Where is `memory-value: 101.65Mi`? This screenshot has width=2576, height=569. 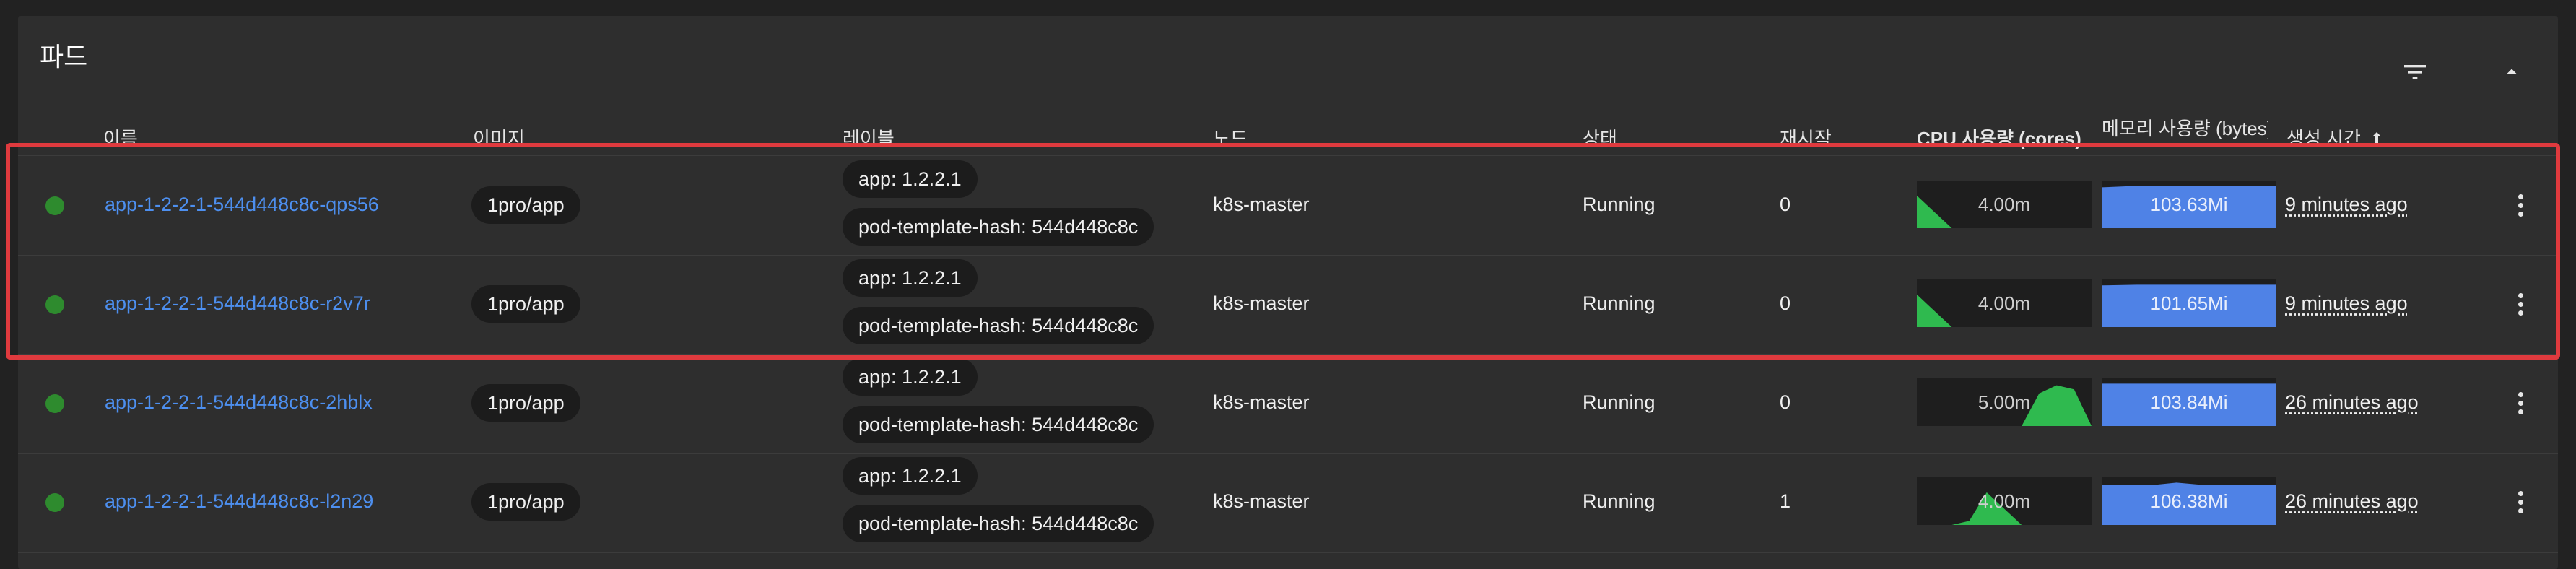
memory-value: 101.65Mi is located at coordinates (2189, 303).